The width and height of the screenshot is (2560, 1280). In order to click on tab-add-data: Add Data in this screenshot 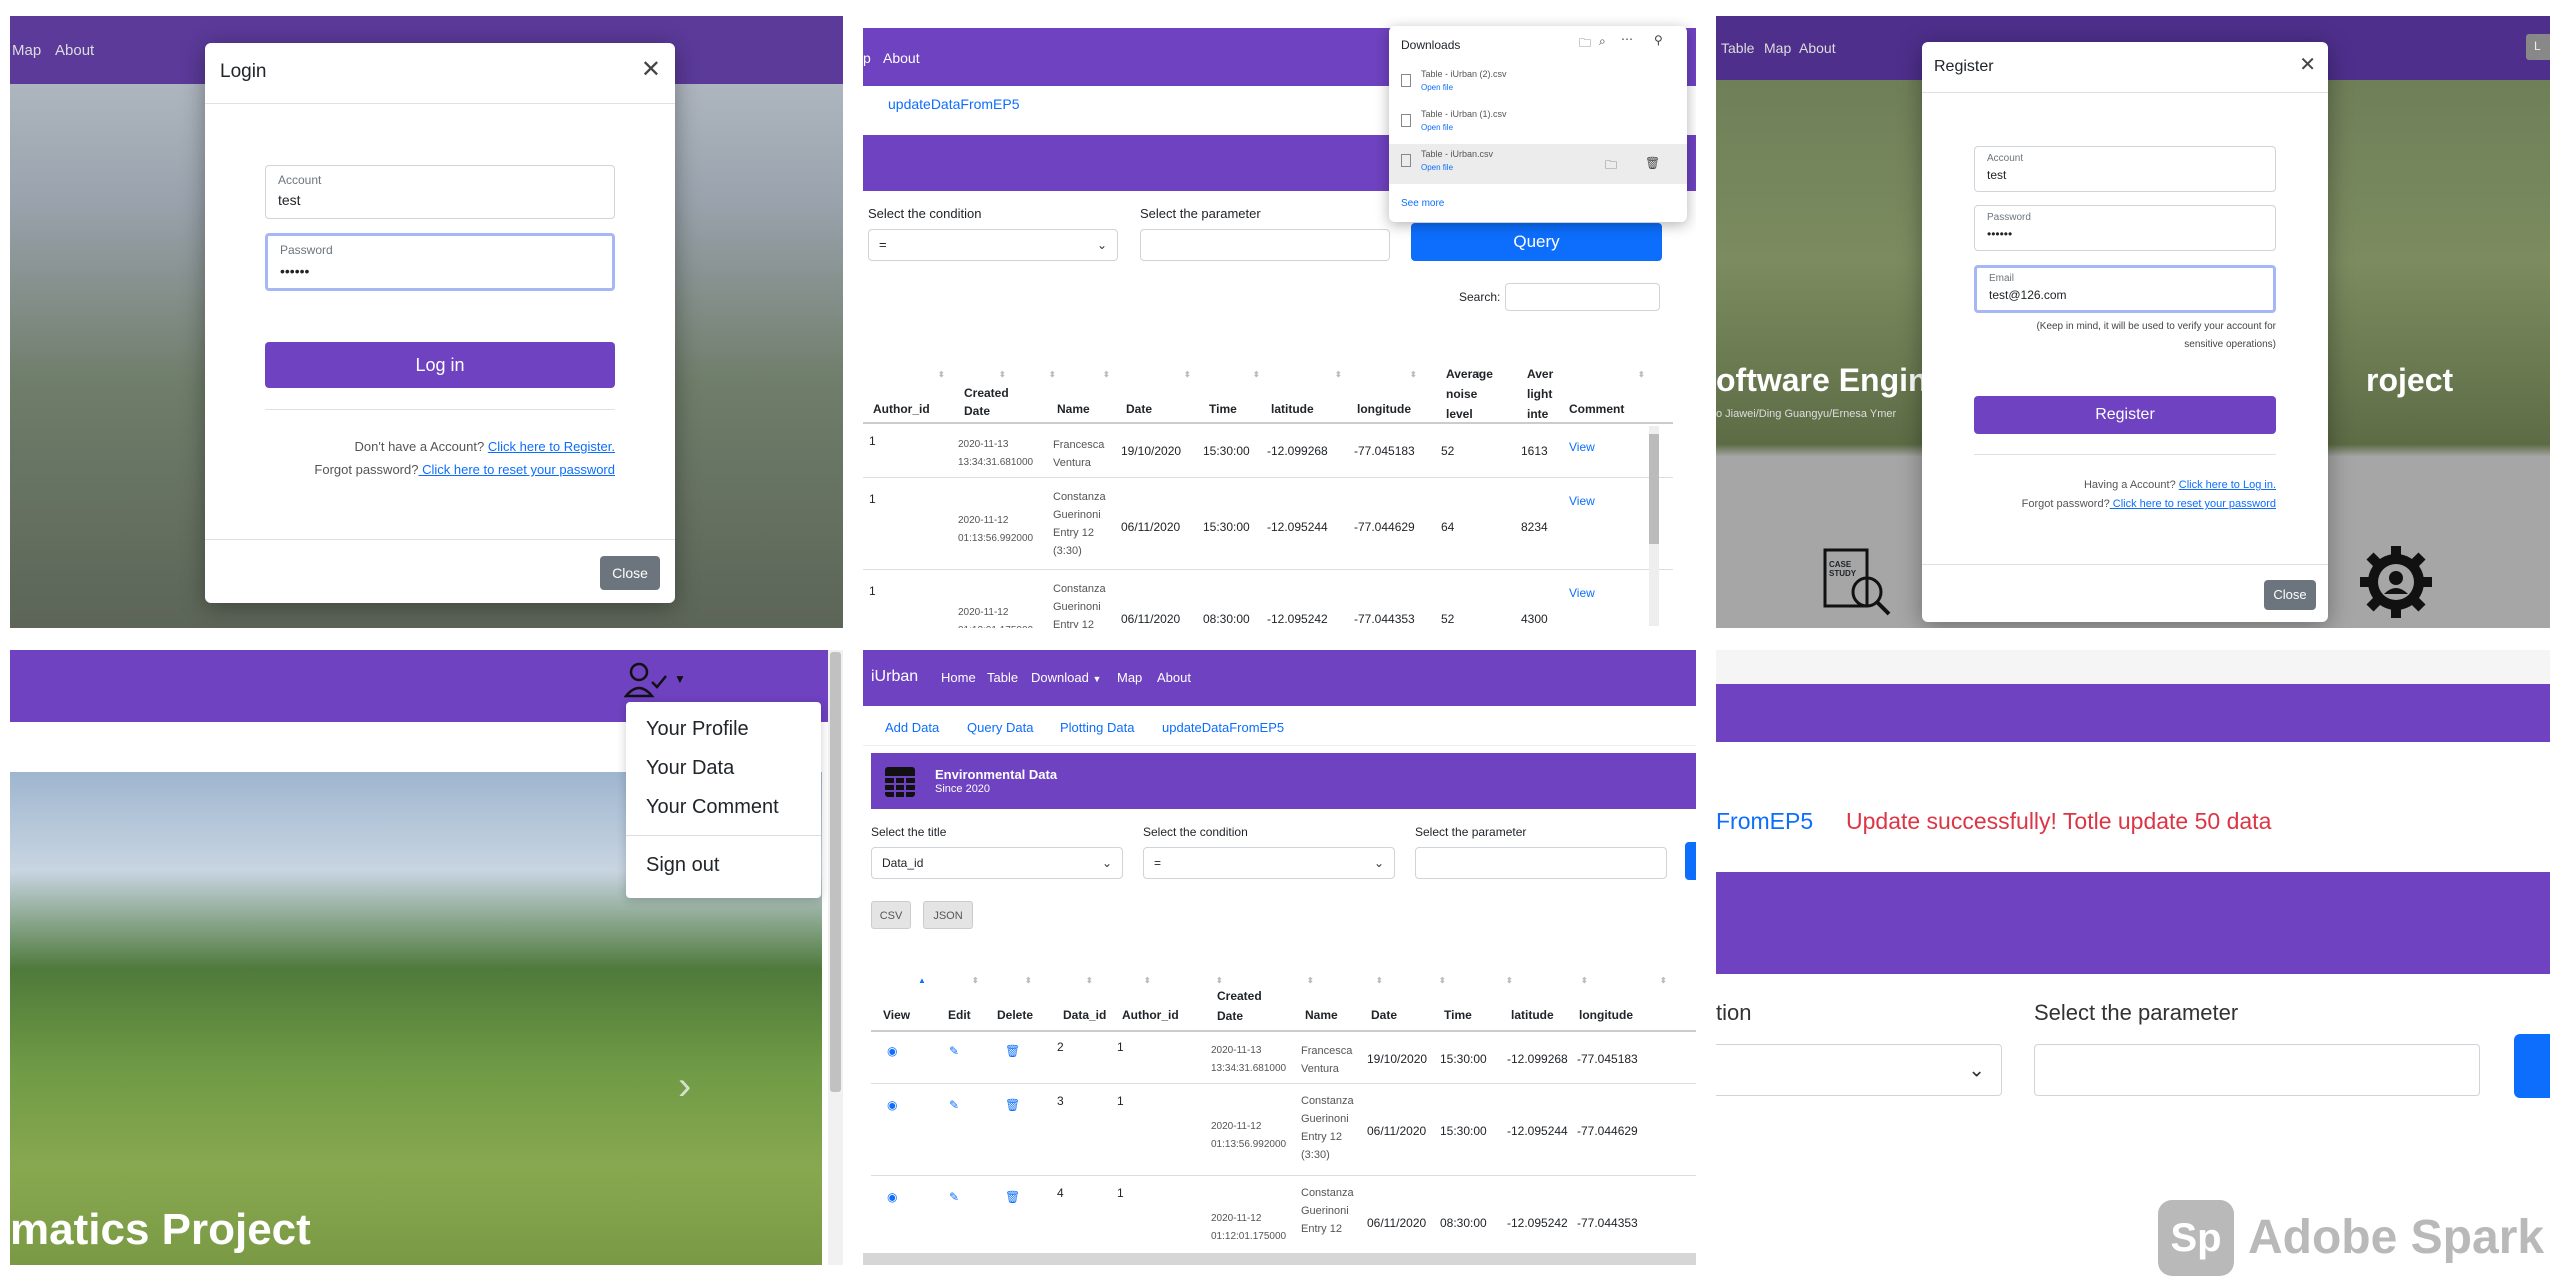, I will do `click(912, 727)`.